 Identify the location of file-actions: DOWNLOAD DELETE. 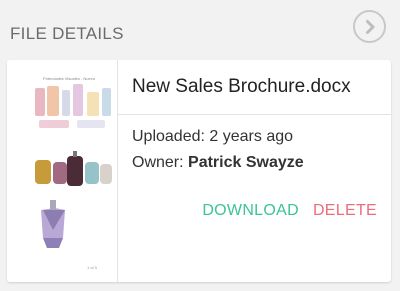
(289, 211).